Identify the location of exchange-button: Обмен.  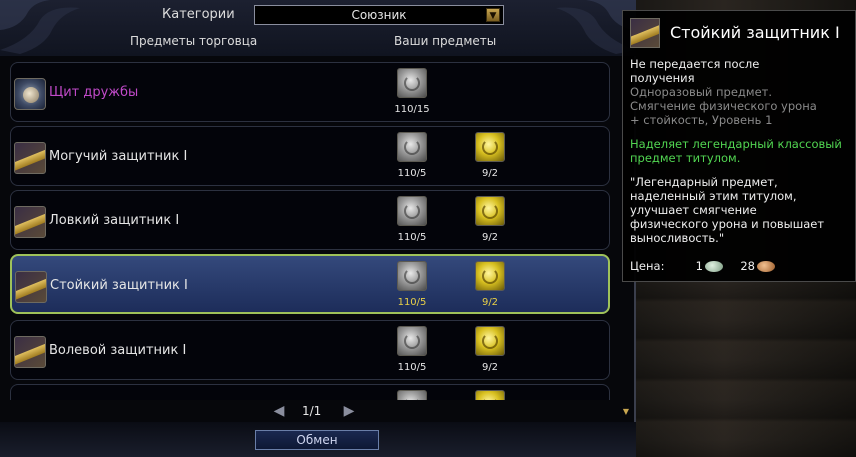
(317, 440).